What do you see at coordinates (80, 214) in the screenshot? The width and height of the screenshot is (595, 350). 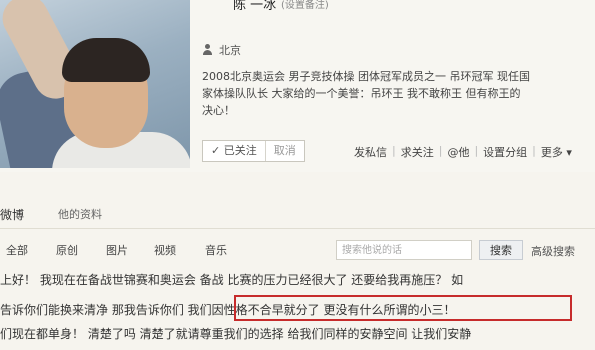 I see `tab-profile: 他的资料` at bounding box center [80, 214].